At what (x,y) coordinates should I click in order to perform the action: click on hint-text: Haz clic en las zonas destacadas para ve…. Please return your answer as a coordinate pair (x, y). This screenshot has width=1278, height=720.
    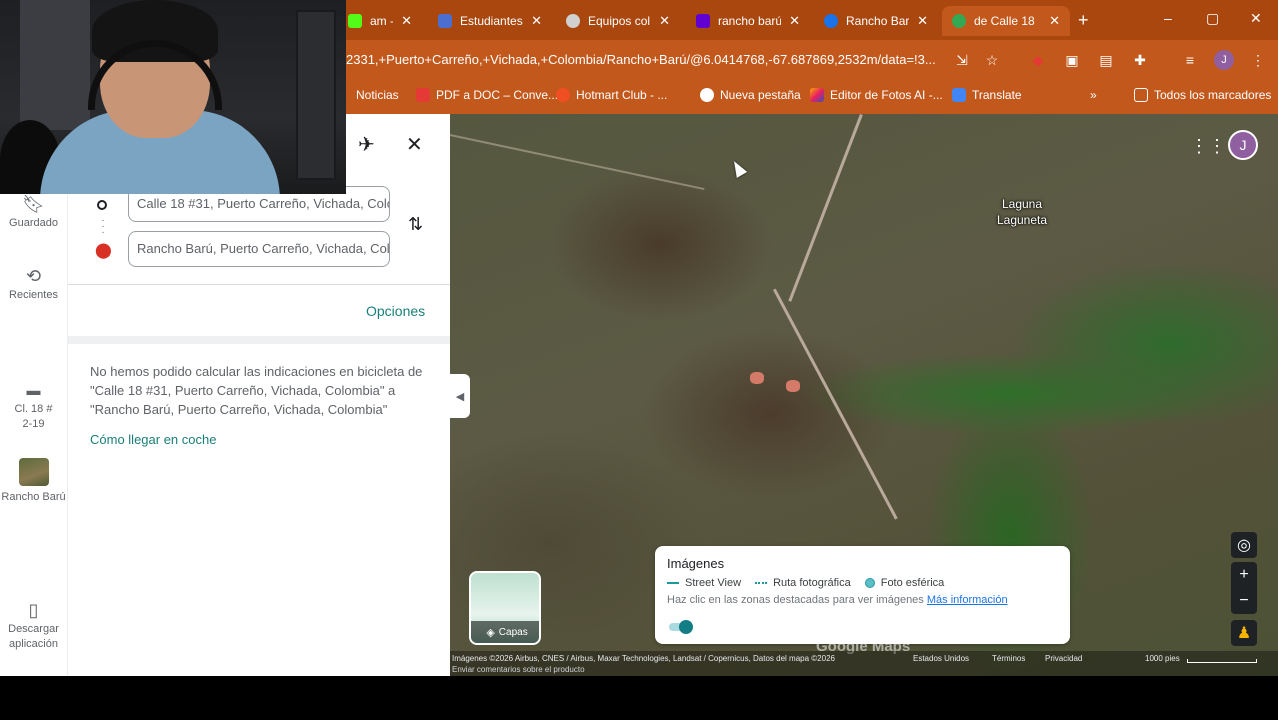
    Looking at the image, I should click on (795, 600).